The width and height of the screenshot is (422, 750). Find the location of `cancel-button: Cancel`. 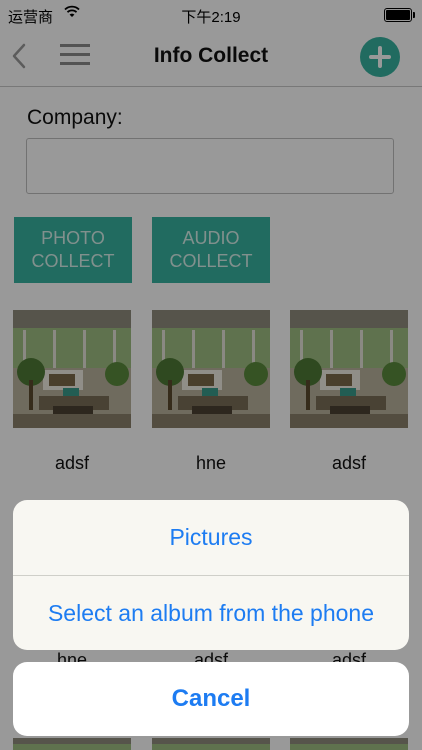

cancel-button: Cancel is located at coordinates (211, 699).